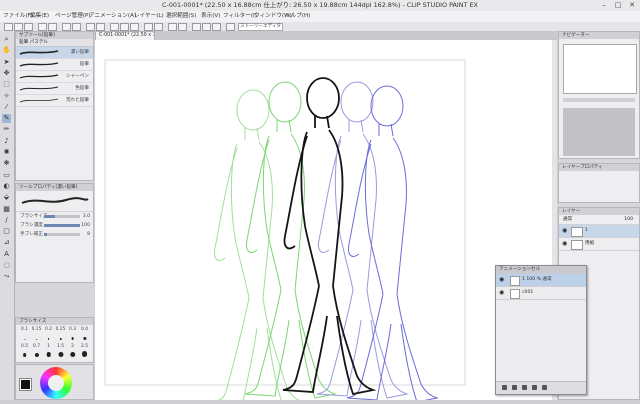 The image size is (640, 404). Describe the element at coordinates (260, 29) in the screenshot. I see `story-editor-field: ストーリーエディター` at that location.